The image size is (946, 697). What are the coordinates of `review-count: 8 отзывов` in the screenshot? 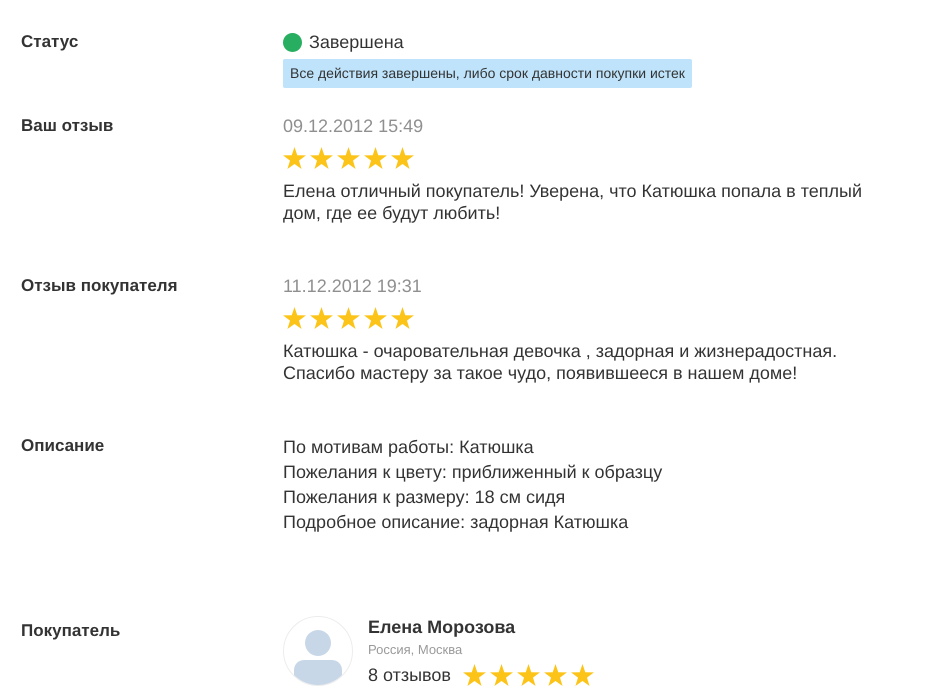 It's located at (409, 675).